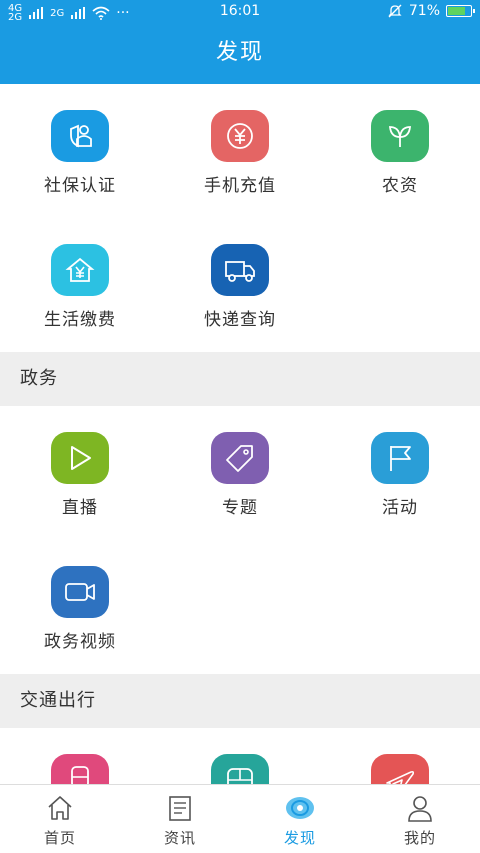 This screenshot has width=480, height=853. I want to click on service-agriculture: 农资, so click(400, 151).